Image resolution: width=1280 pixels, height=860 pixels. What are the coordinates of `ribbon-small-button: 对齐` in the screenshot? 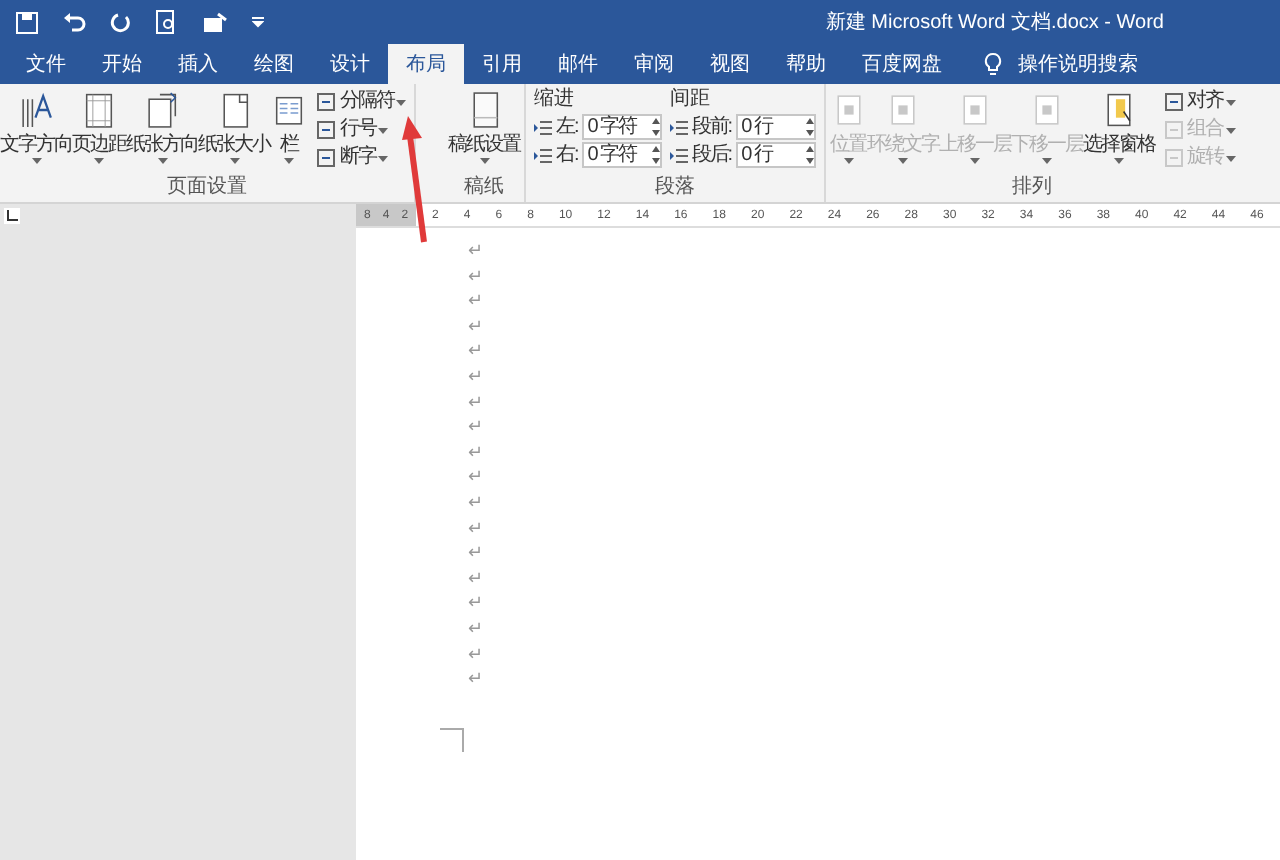 It's located at (1199, 102).